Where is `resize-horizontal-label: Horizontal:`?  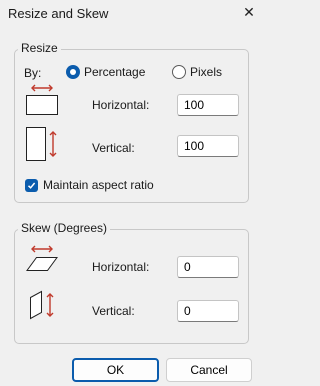 resize-horizontal-label: Horizontal: is located at coordinates (121, 105).